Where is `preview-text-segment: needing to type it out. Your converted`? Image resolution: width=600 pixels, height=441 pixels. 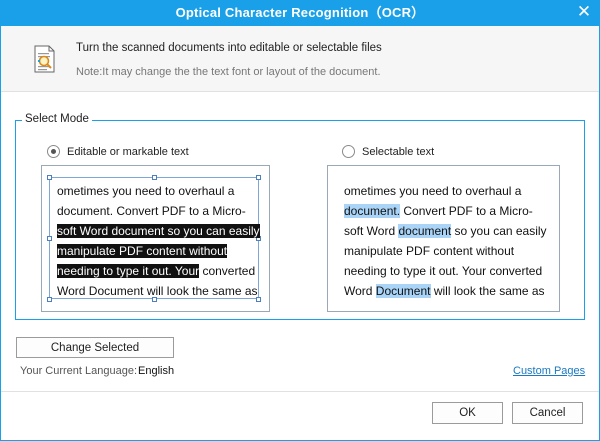
preview-text-segment: needing to type it out. Your converted is located at coordinates (443, 271).